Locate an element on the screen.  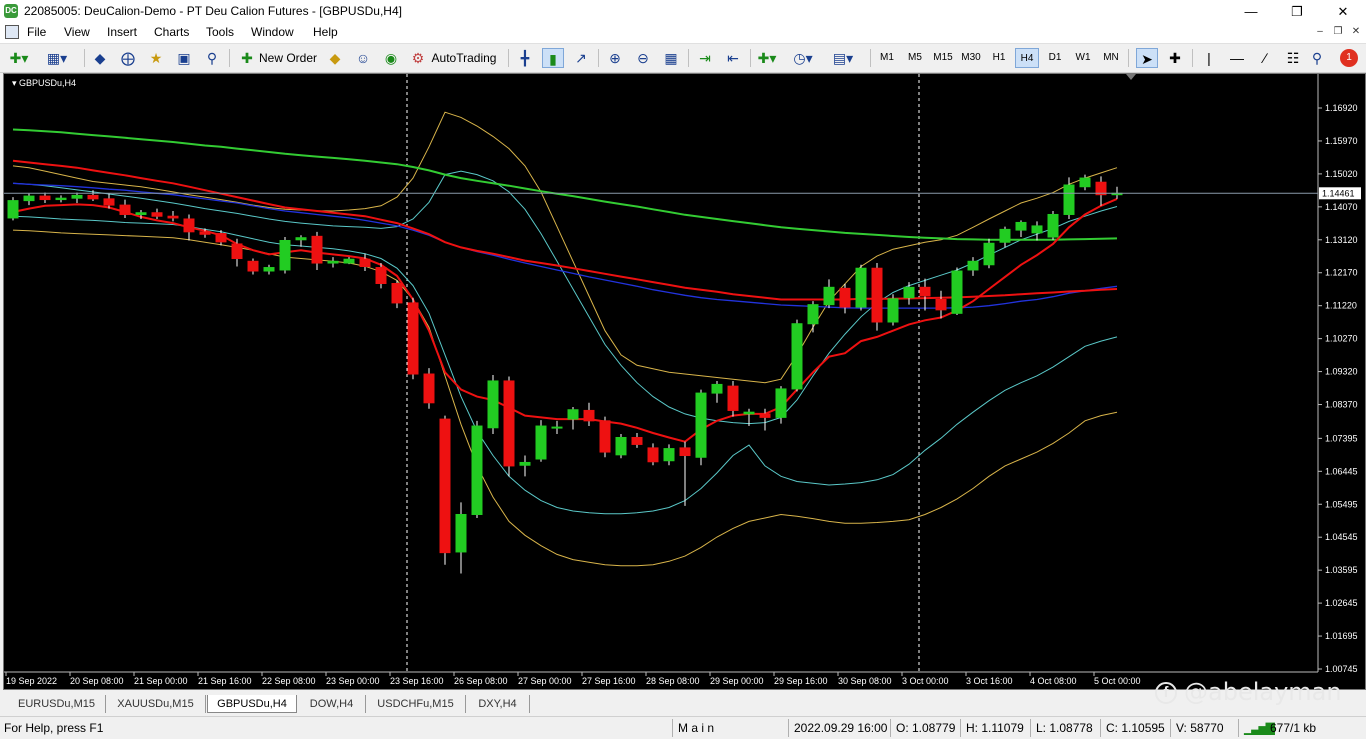
menu-file: File is located at coordinates (36, 32).